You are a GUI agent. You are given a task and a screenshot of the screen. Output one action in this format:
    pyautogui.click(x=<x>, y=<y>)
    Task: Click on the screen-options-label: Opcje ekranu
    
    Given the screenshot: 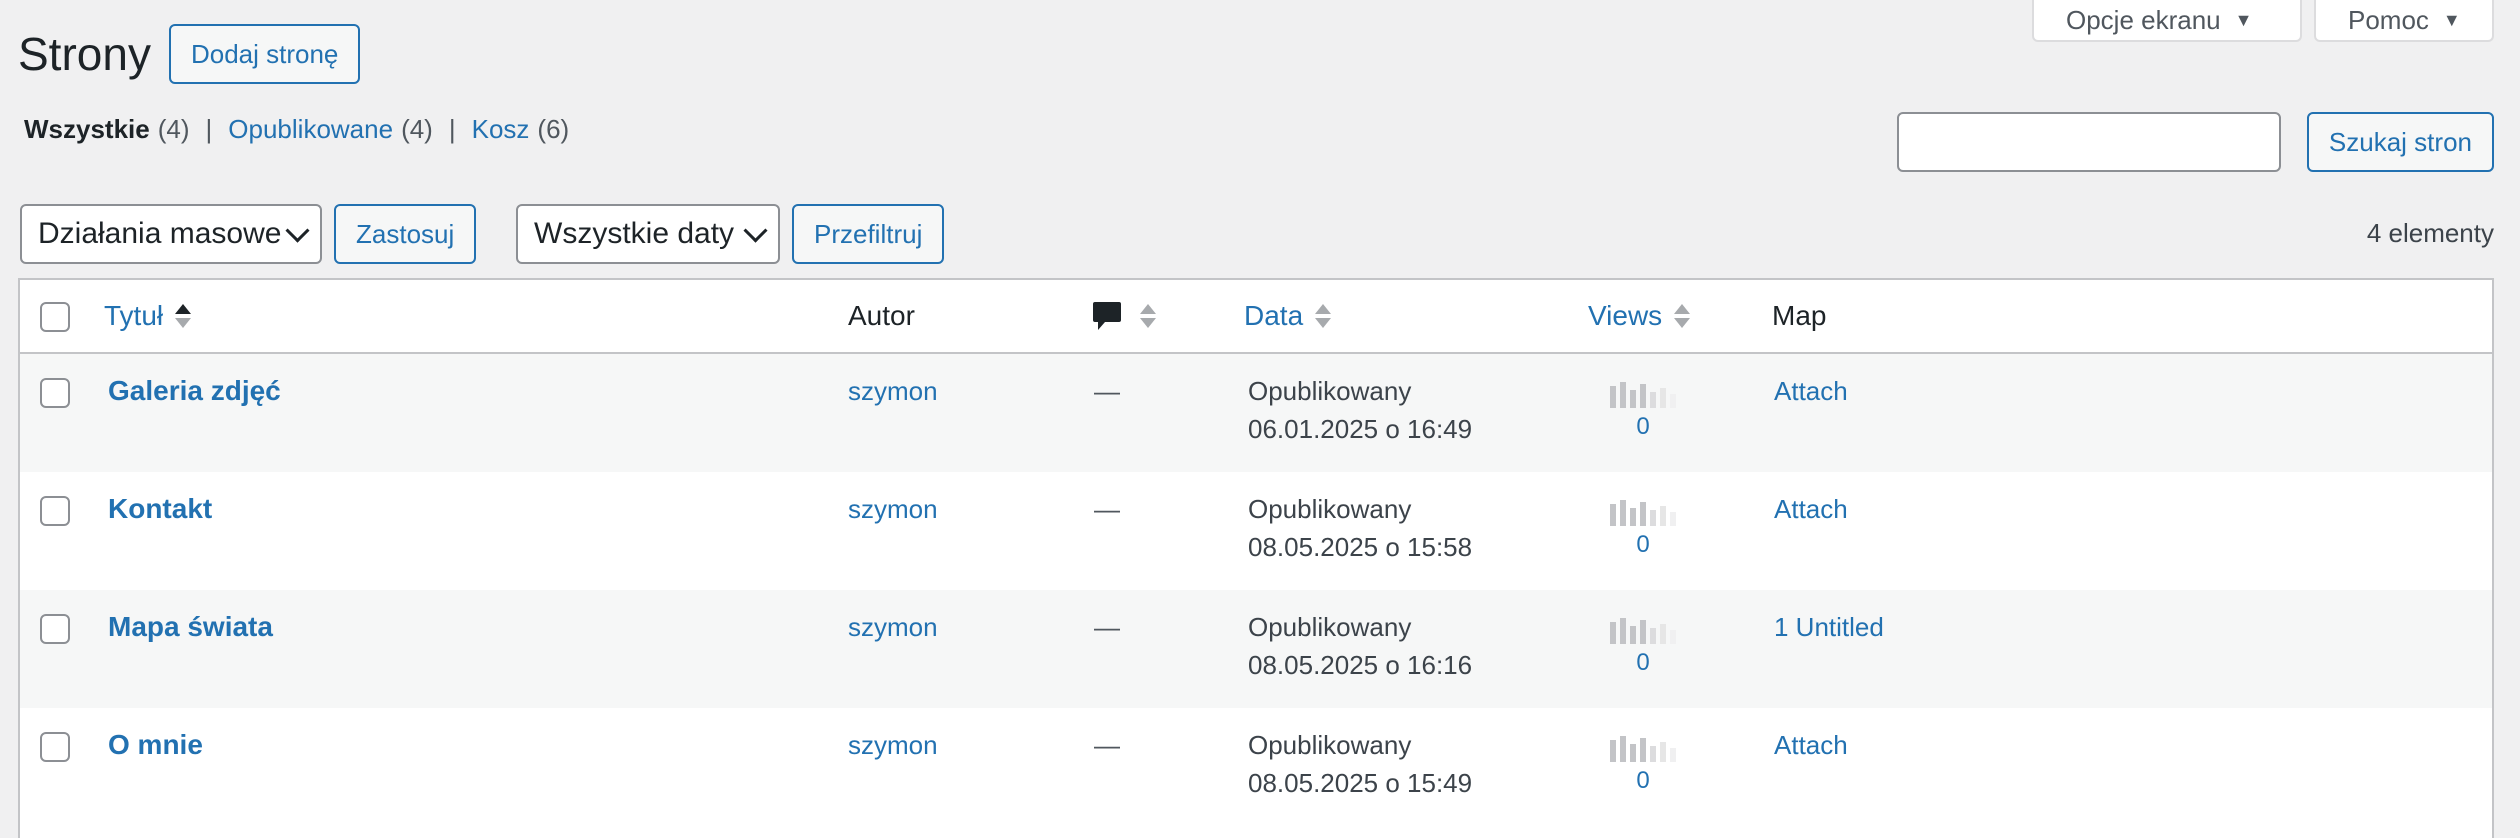 What is the action you would take?
    pyautogui.click(x=2143, y=19)
    